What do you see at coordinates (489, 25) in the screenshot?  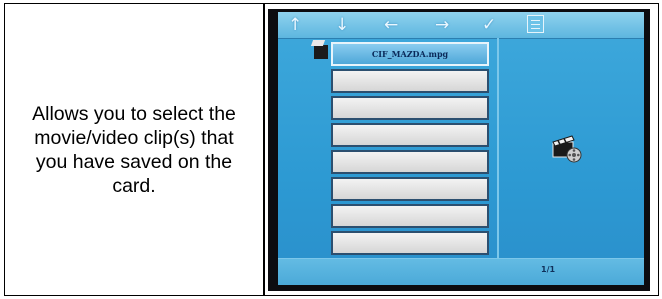 I see `checkmark-icon: ✓` at bounding box center [489, 25].